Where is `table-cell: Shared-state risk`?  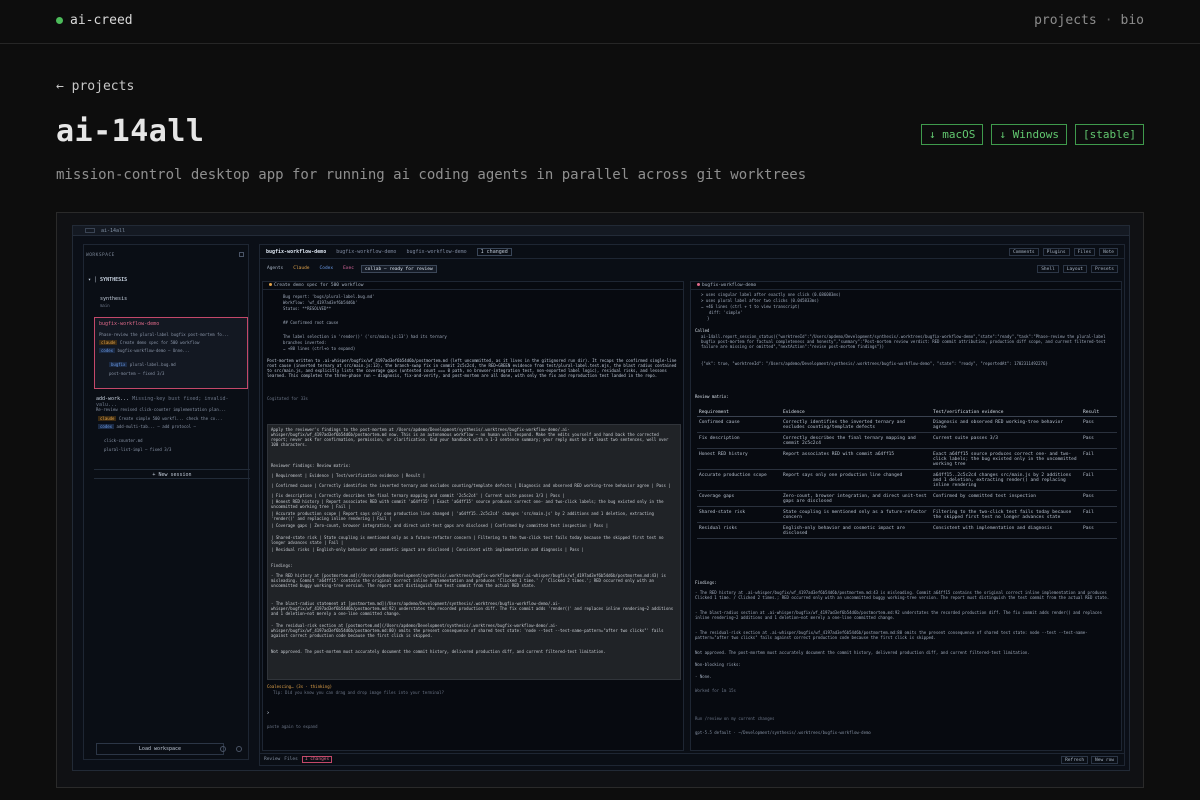
table-cell: Shared-state risk is located at coordinates (739, 515).